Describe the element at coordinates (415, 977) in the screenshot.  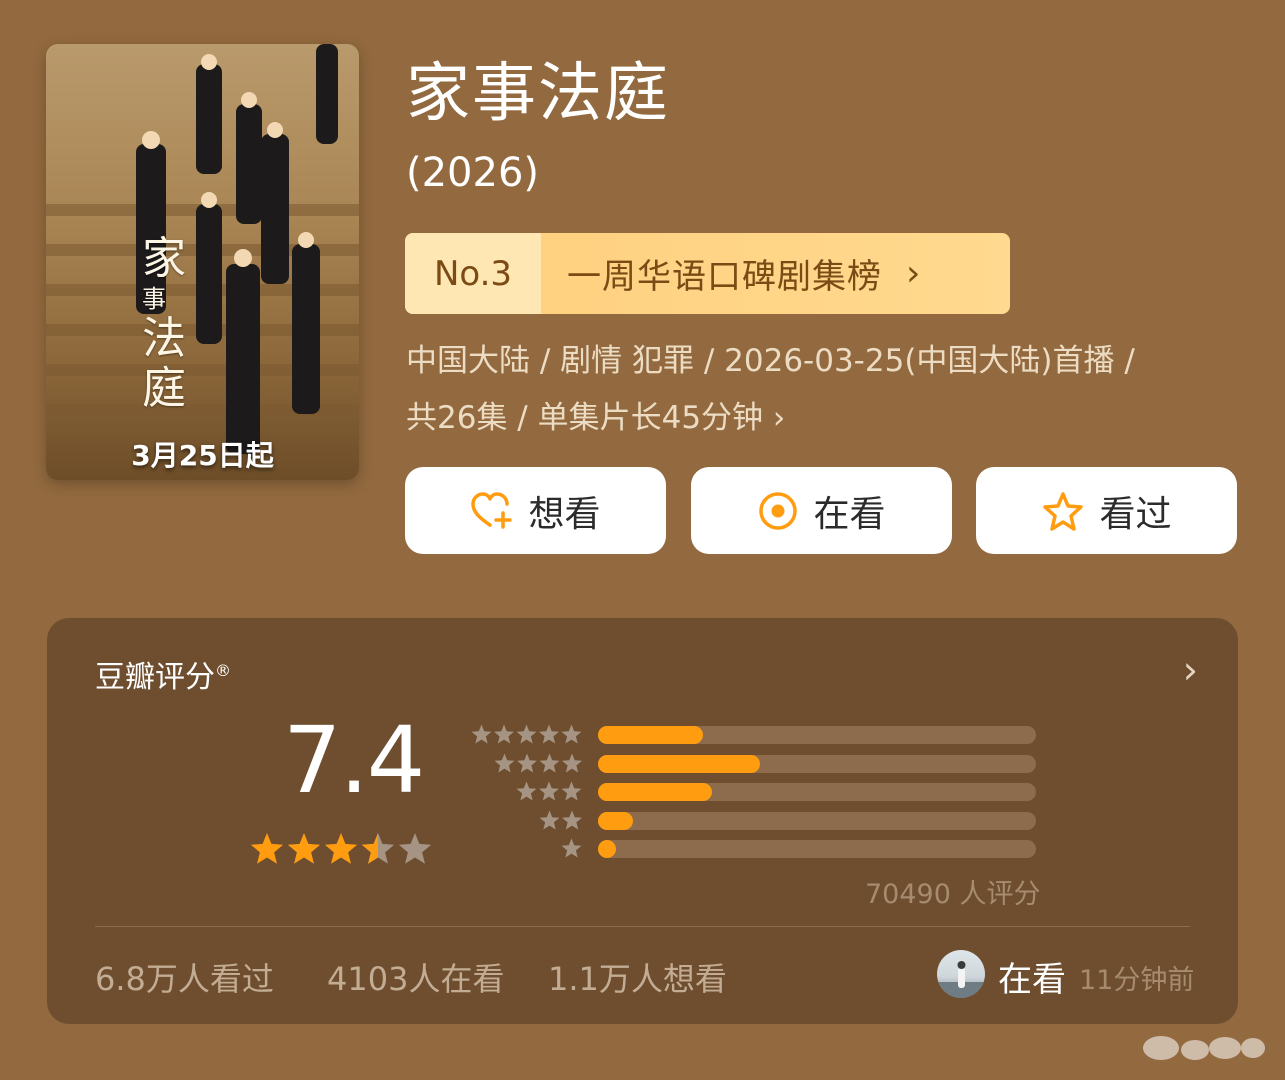
I see `watching-count: 4103人在看` at that location.